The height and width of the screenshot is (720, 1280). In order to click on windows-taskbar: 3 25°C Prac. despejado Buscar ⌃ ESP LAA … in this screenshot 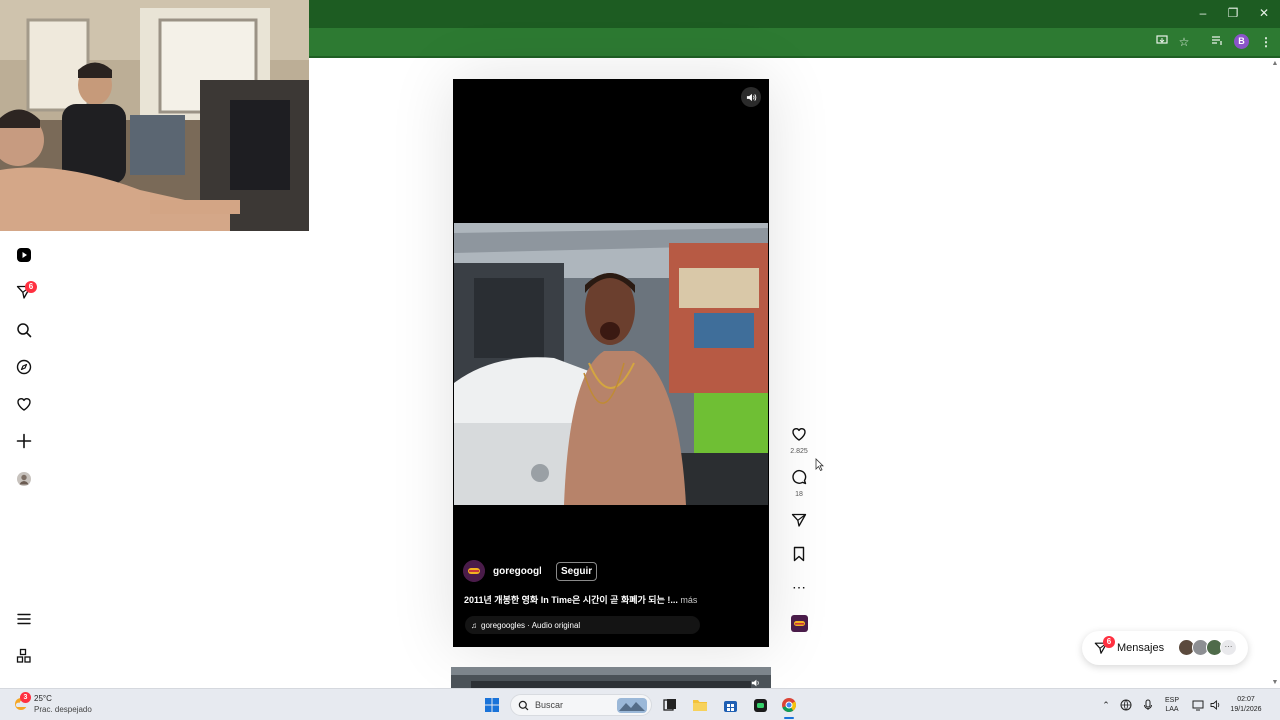, I will do `click(640, 704)`.